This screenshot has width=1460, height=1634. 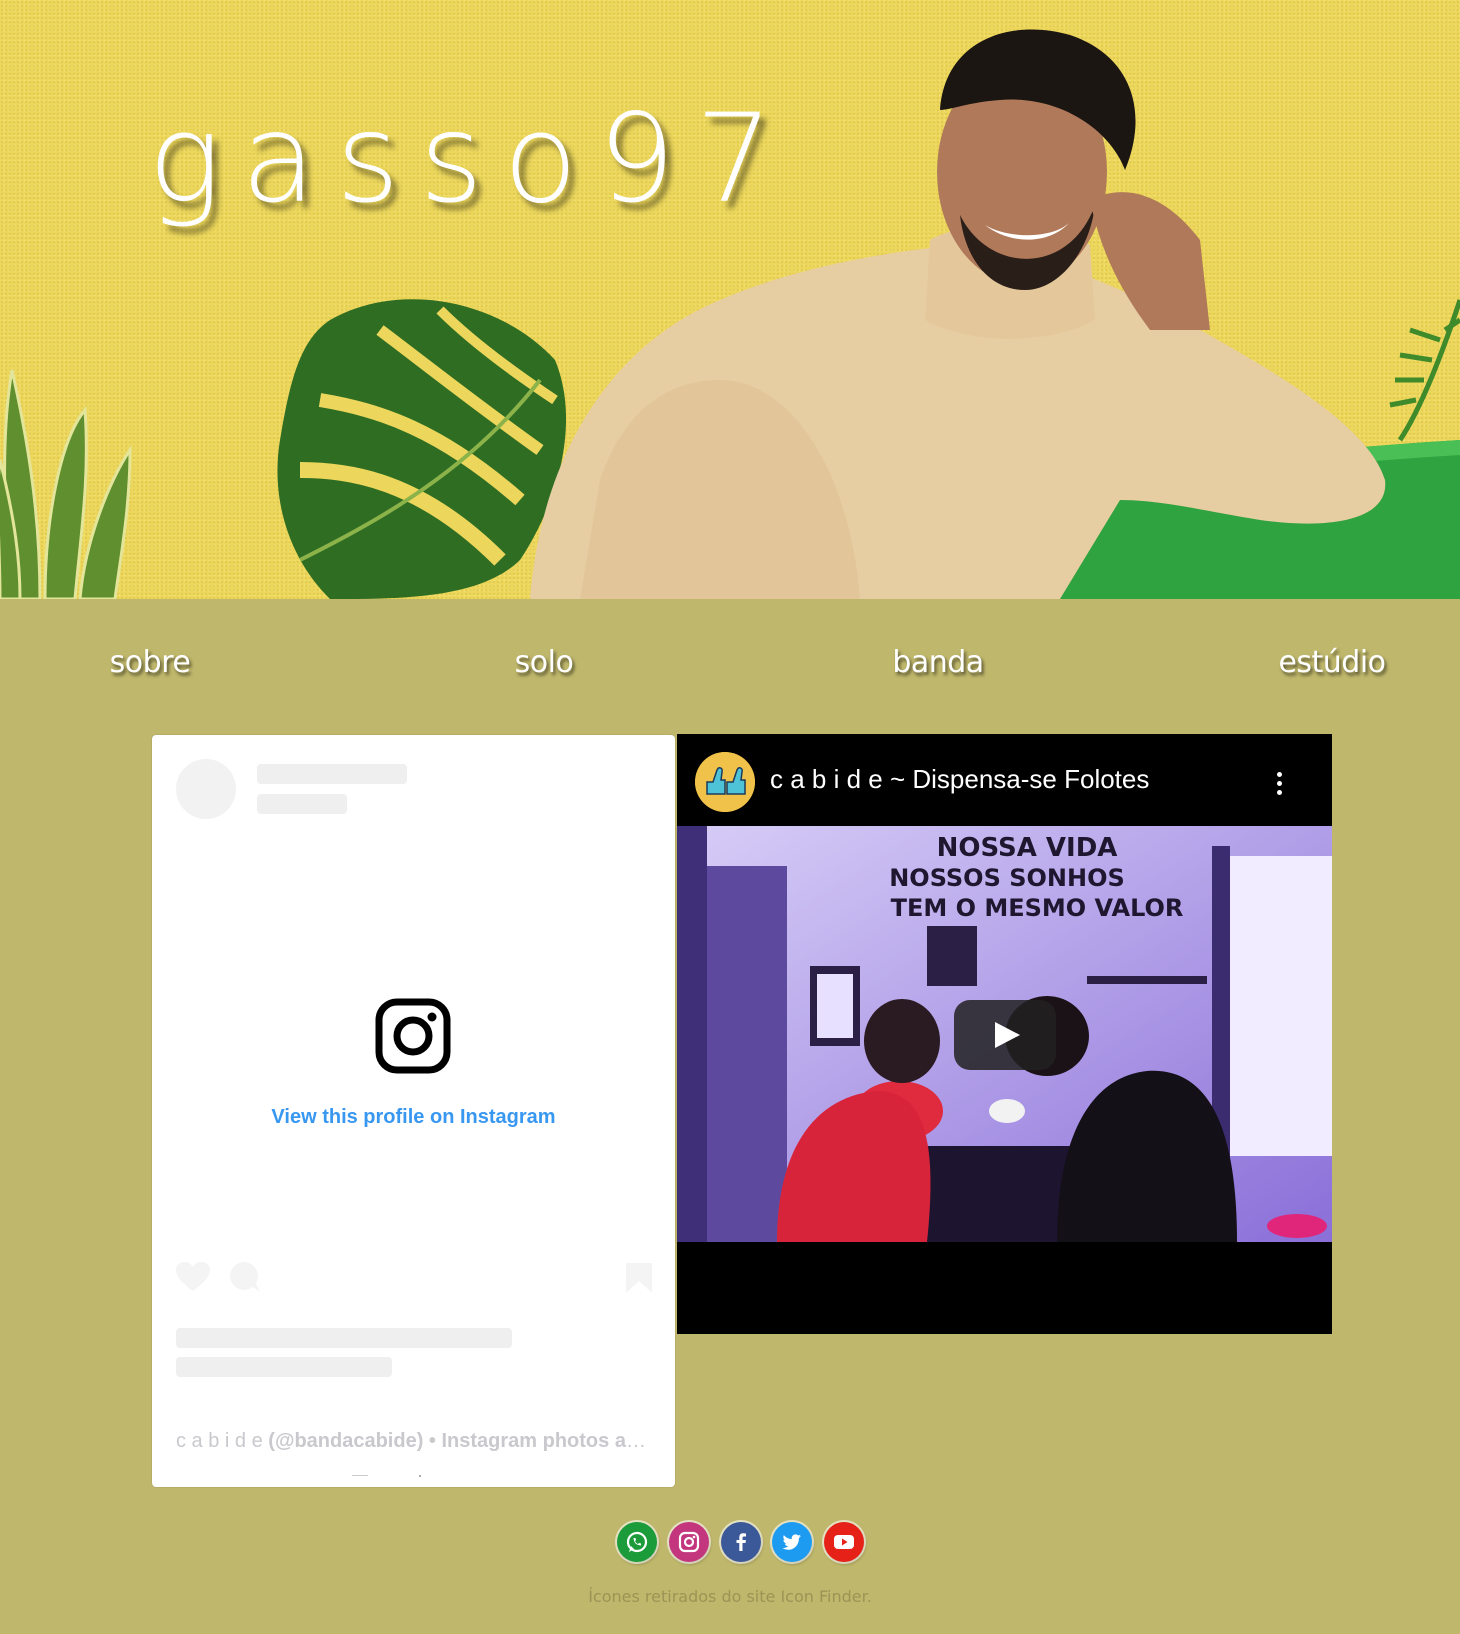 What do you see at coordinates (844, 1542) in the screenshot?
I see `youtube-icon` at bounding box center [844, 1542].